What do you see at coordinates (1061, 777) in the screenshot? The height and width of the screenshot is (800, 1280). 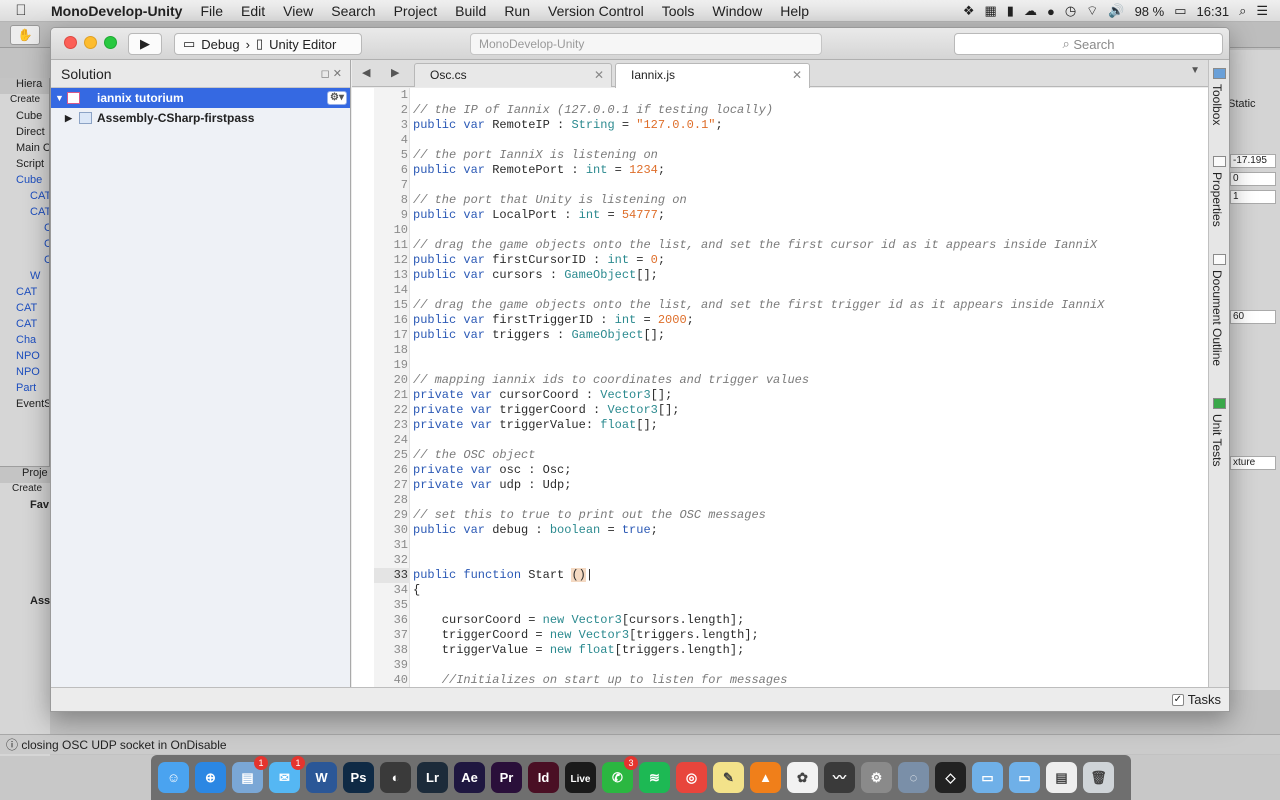 I see `document-icon: ▤` at bounding box center [1061, 777].